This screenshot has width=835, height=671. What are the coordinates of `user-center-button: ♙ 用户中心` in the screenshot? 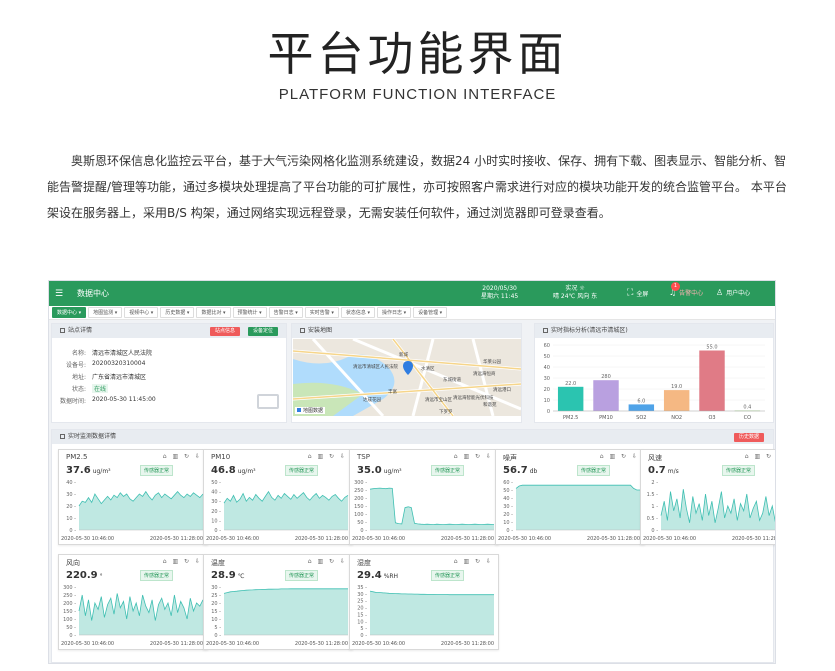 It's located at (733, 292).